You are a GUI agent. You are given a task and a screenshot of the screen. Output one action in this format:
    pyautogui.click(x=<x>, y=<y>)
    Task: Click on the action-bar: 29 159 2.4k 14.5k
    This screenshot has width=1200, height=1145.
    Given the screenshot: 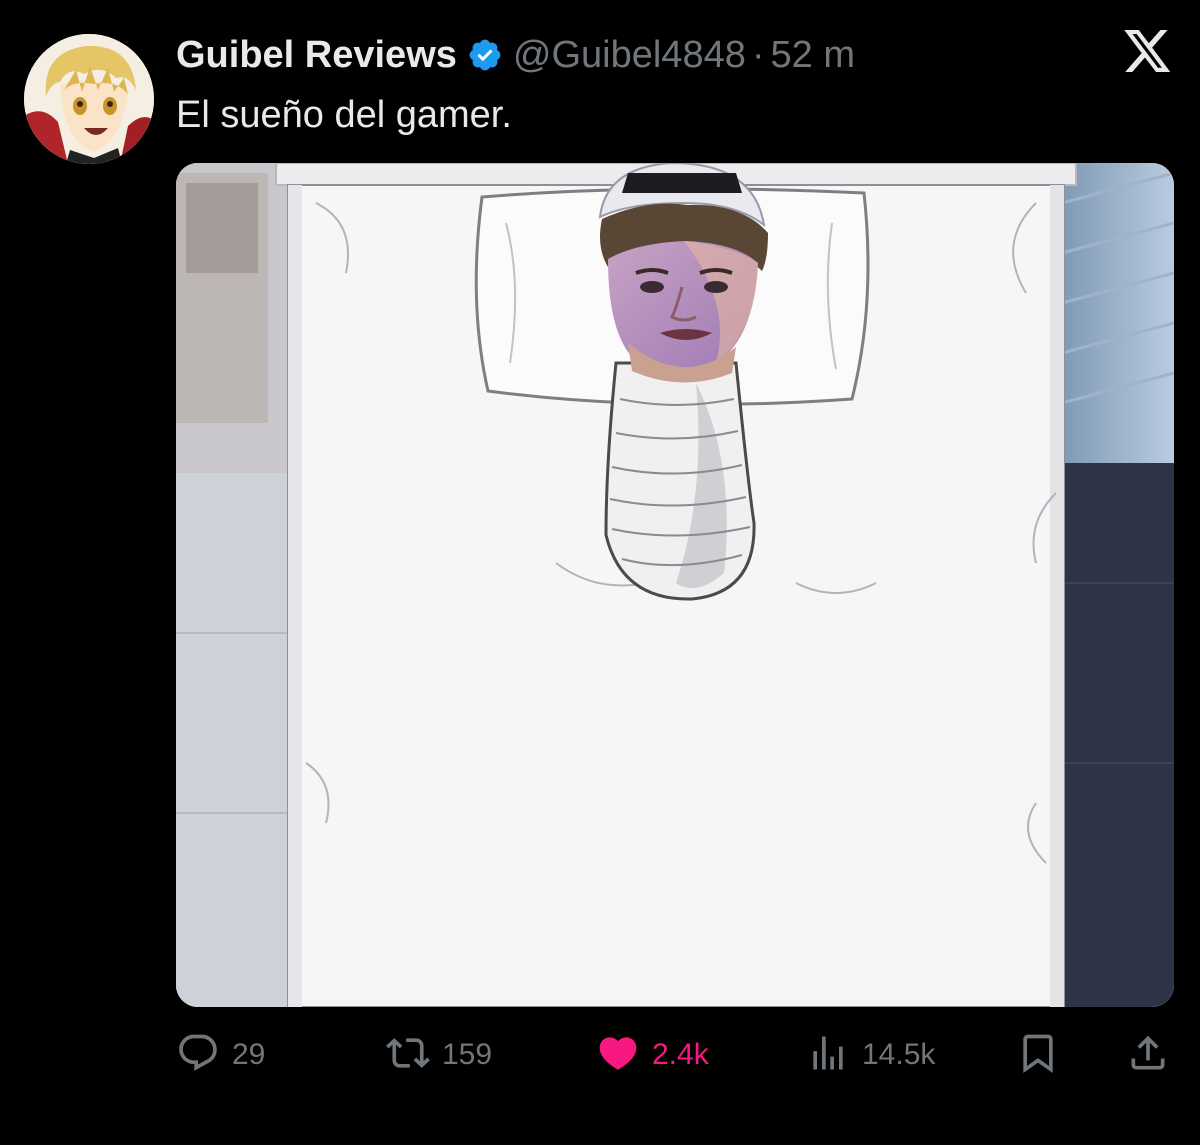 What is the action you would take?
    pyautogui.click(x=675, y=1055)
    